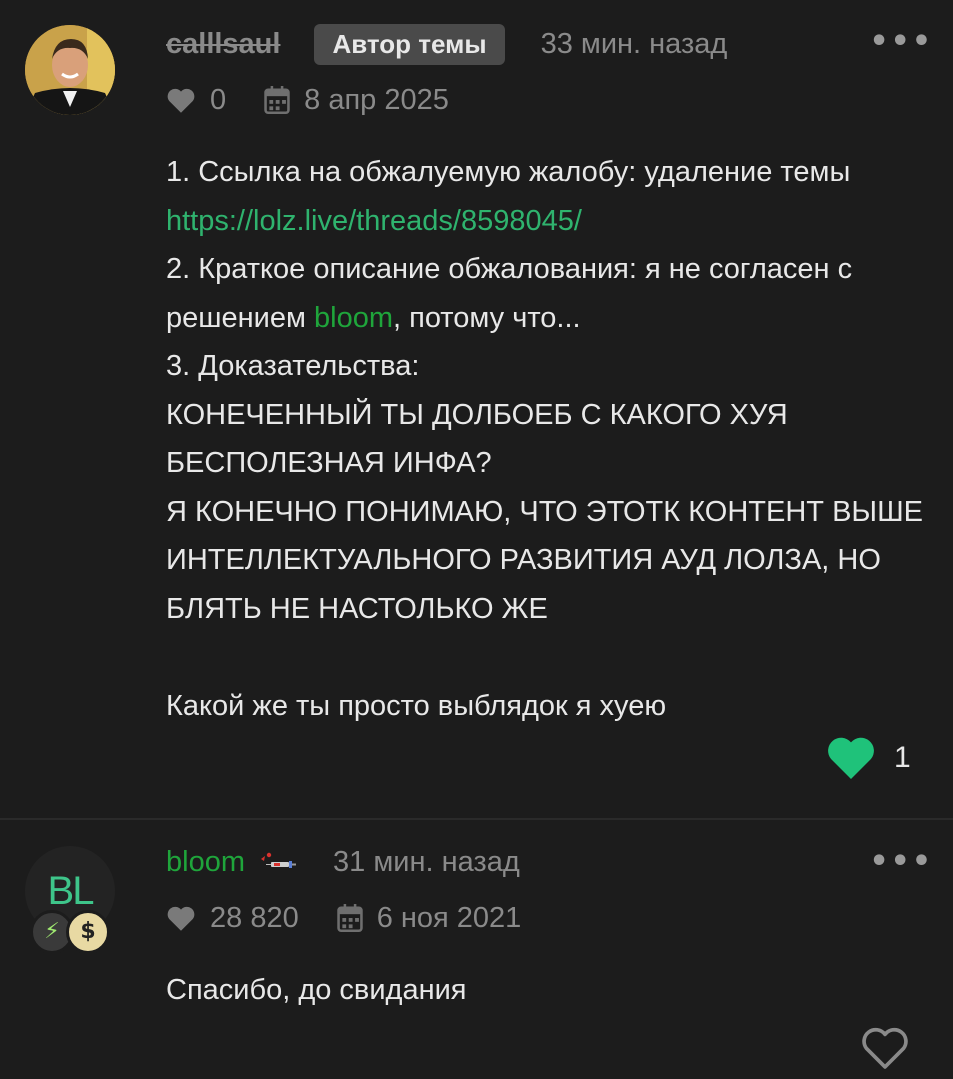 This screenshot has height=1079, width=953. I want to click on content-line-1: Спасибо, до свидания, so click(316, 990).